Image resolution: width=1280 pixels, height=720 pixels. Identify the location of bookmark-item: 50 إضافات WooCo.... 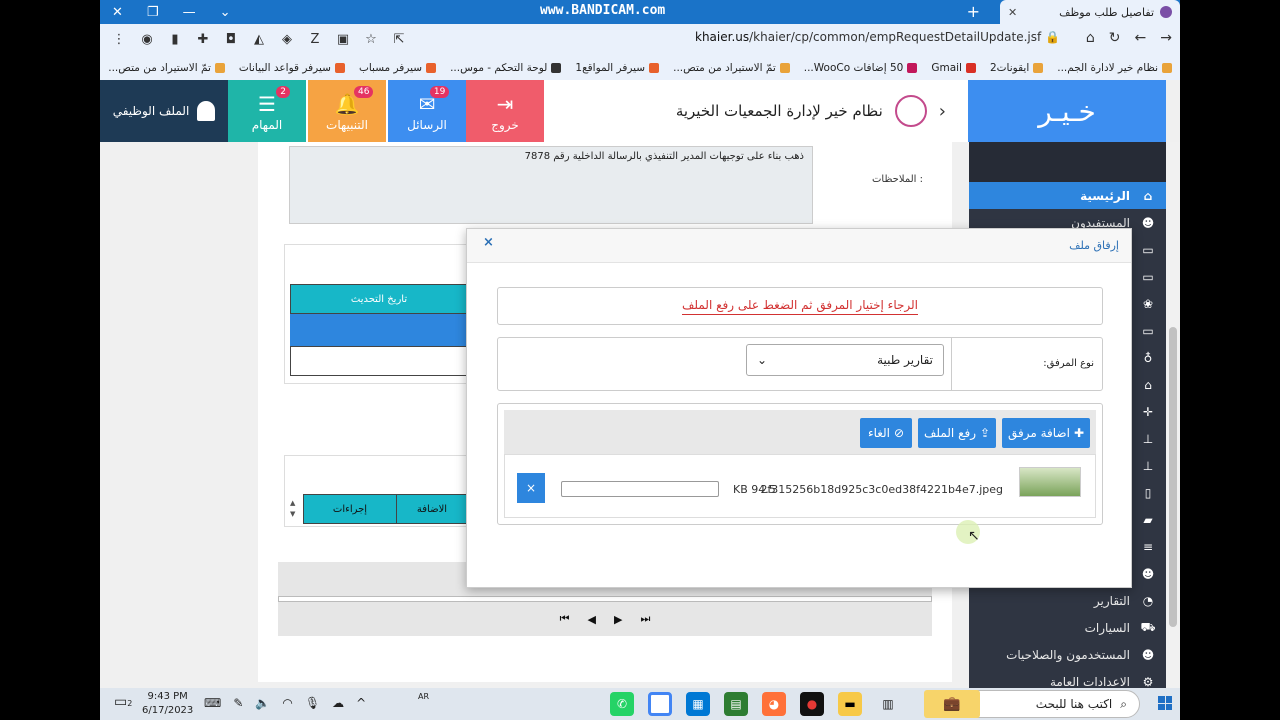
(861, 68).